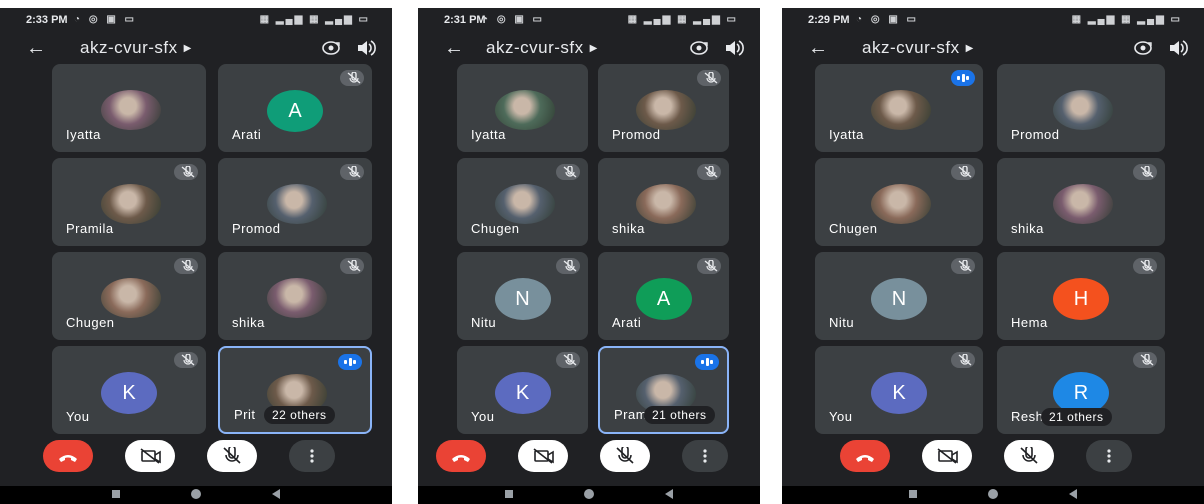 The width and height of the screenshot is (1204, 504). I want to click on audio-levels-icon, so click(350, 362).